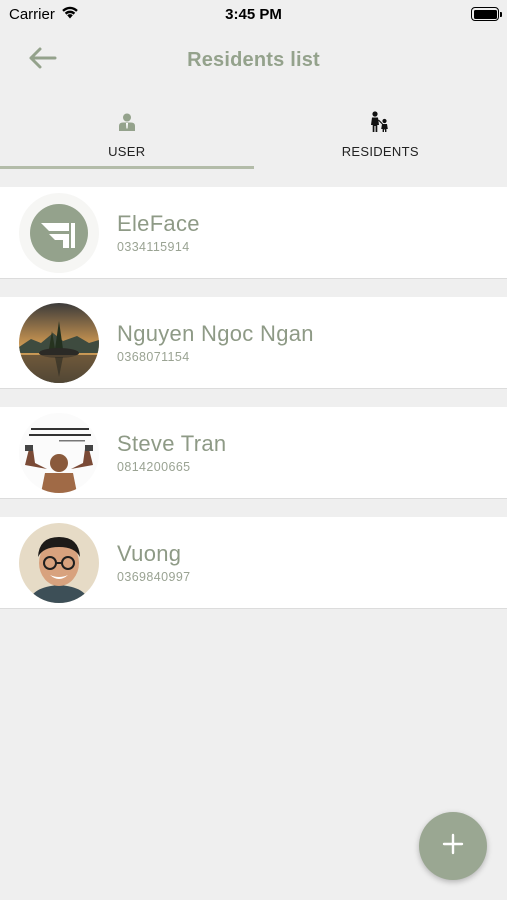  I want to click on back-button, so click(42, 60).